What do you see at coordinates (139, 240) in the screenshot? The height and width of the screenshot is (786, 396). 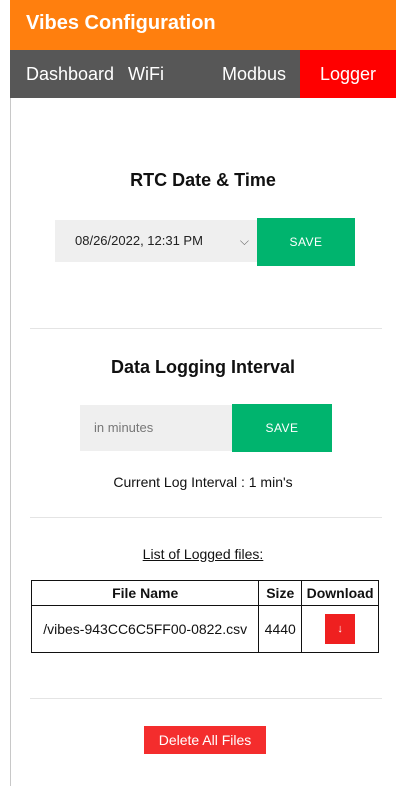 I see `datetime-value: 08/26/2022, 12:31 PM` at bounding box center [139, 240].